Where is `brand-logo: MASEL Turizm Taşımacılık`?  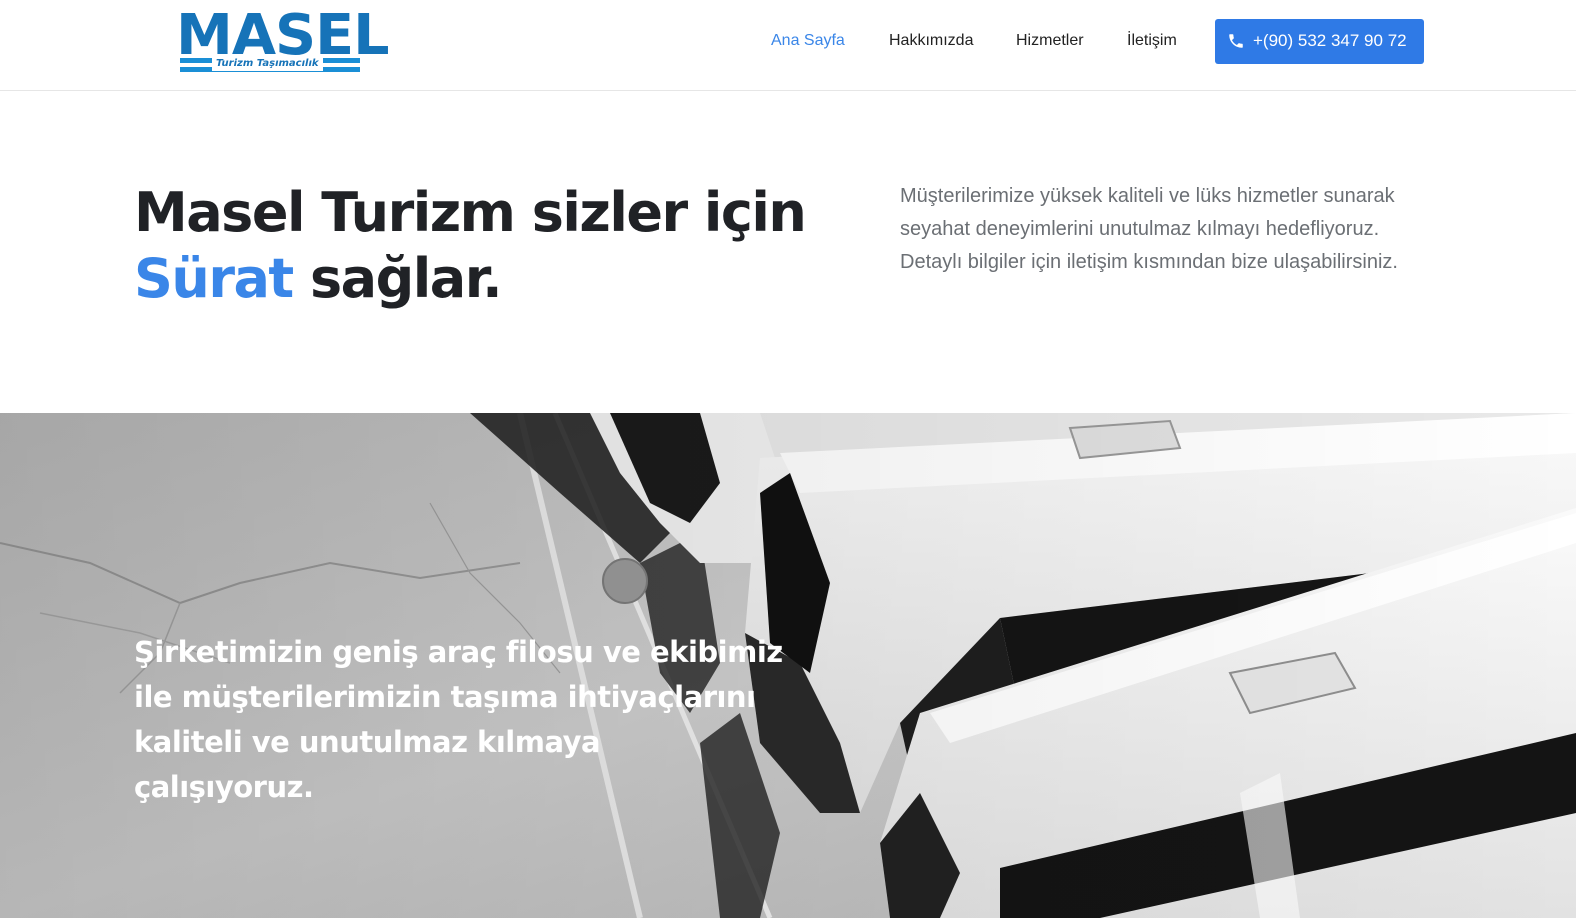
brand-logo: MASEL Turizm Taşımacılık is located at coordinates (283, 41).